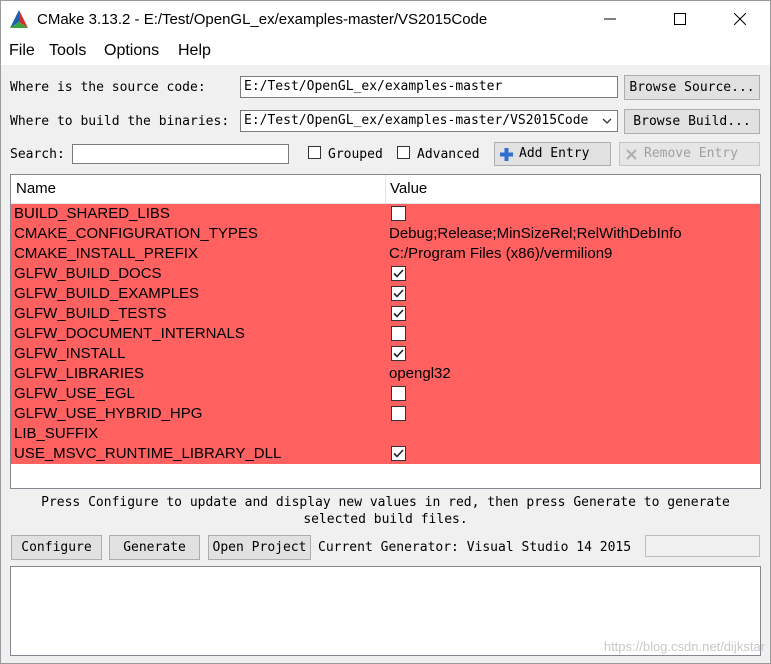 Image resolution: width=771 pixels, height=664 pixels. Describe the element at coordinates (631, 154) in the screenshot. I see `remove-icon` at that location.